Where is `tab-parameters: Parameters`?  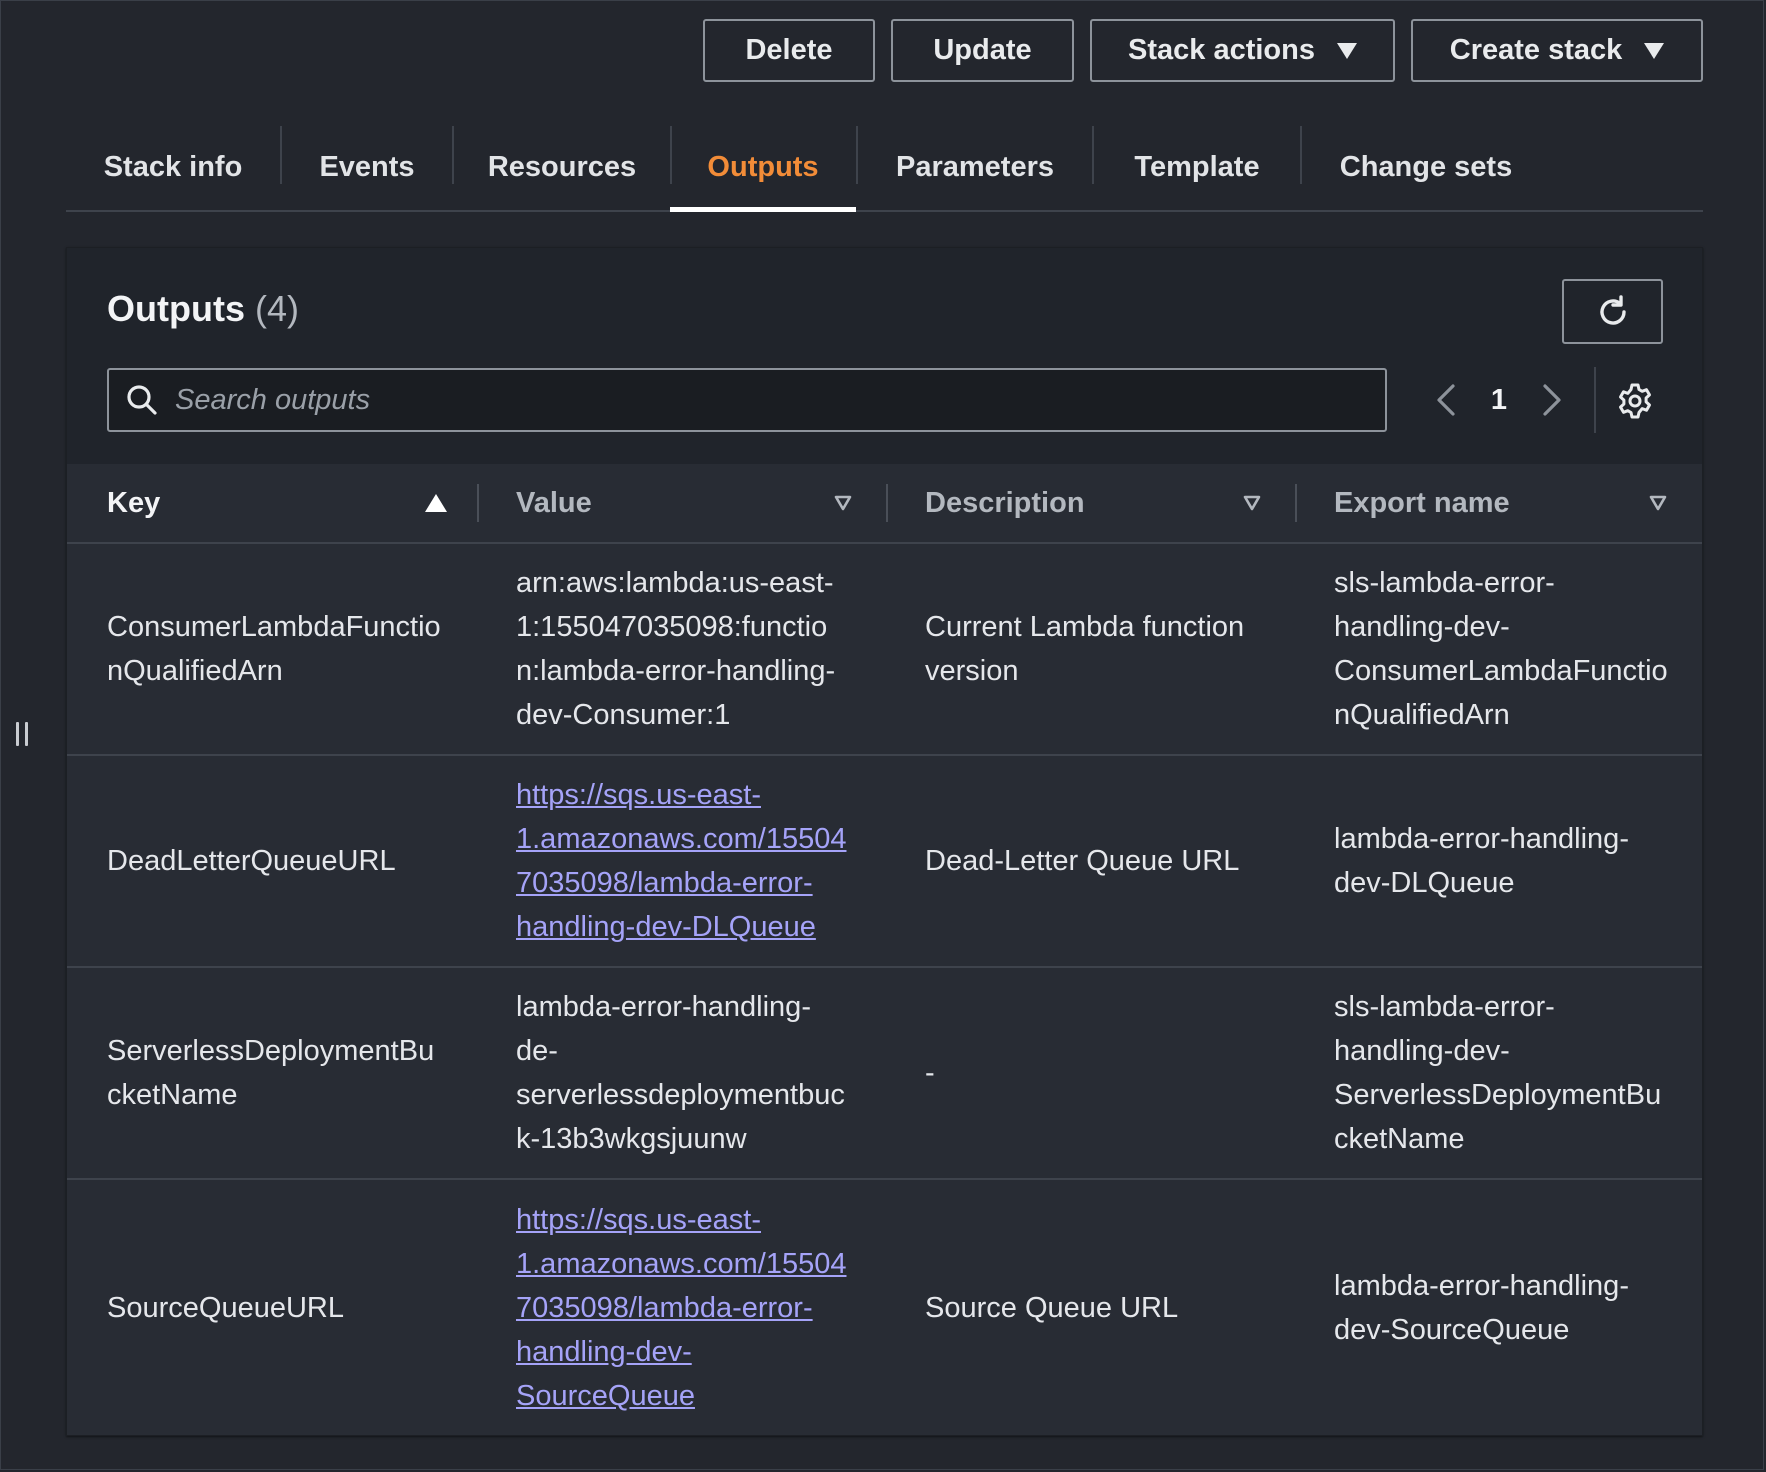 tab-parameters: Parameters is located at coordinates (975, 167).